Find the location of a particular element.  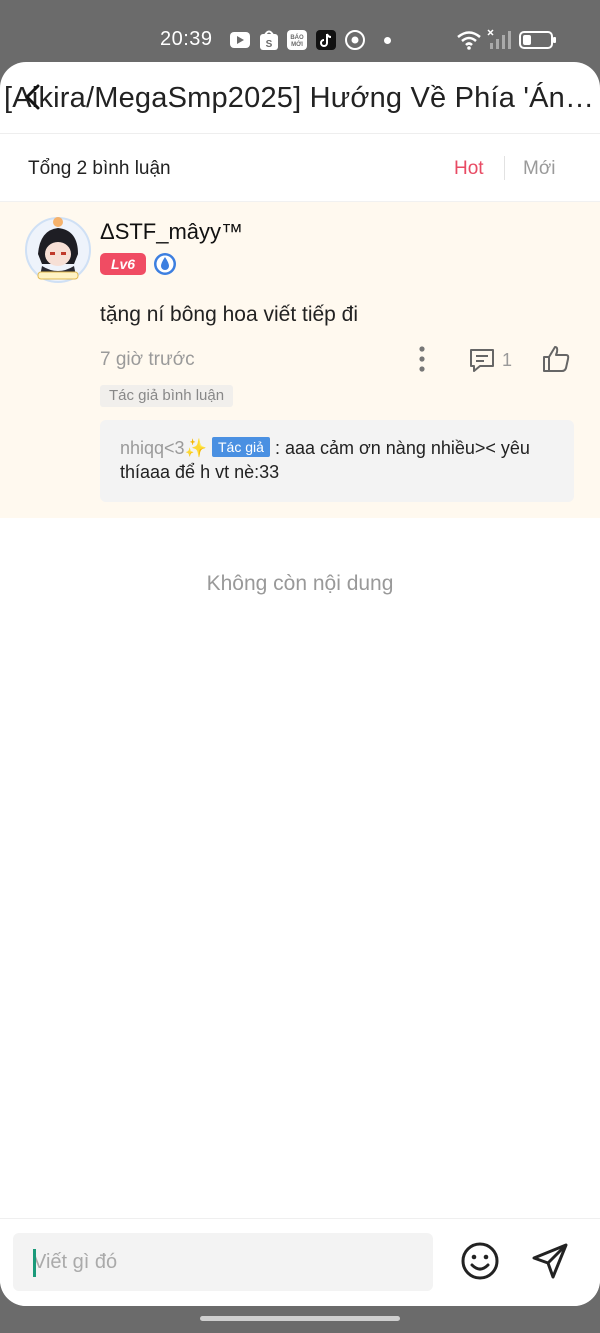

tab-divider is located at coordinates (504, 168).